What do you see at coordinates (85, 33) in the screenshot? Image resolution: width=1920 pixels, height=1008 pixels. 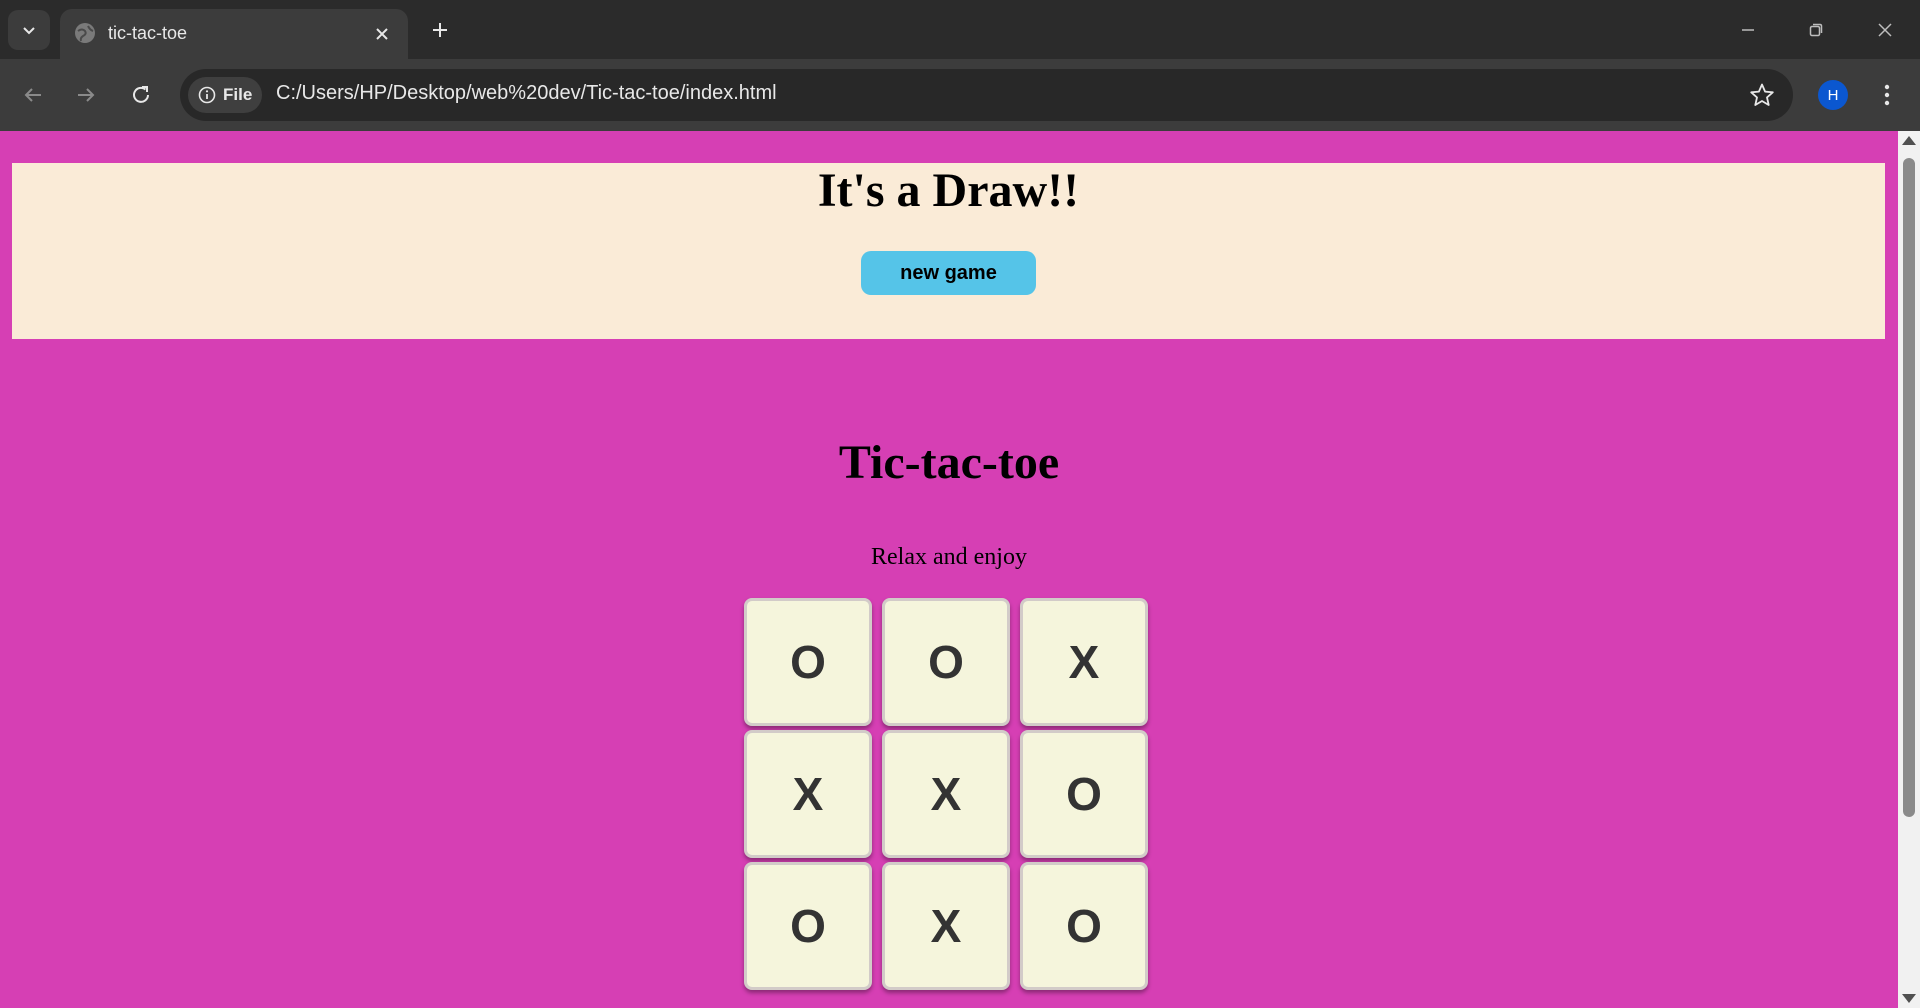 I see `globe-icon` at bounding box center [85, 33].